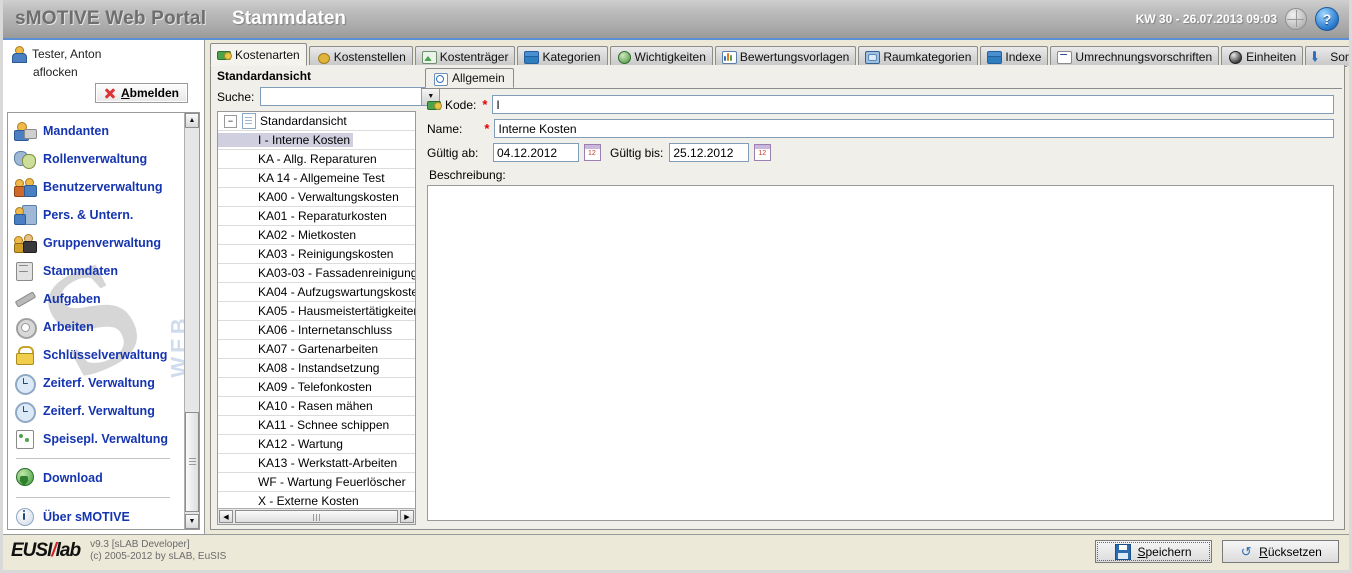 The height and width of the screenshot is (573, 1352). I want to click on tree-item-0: I - Interne Kosten, so click(316, 140).